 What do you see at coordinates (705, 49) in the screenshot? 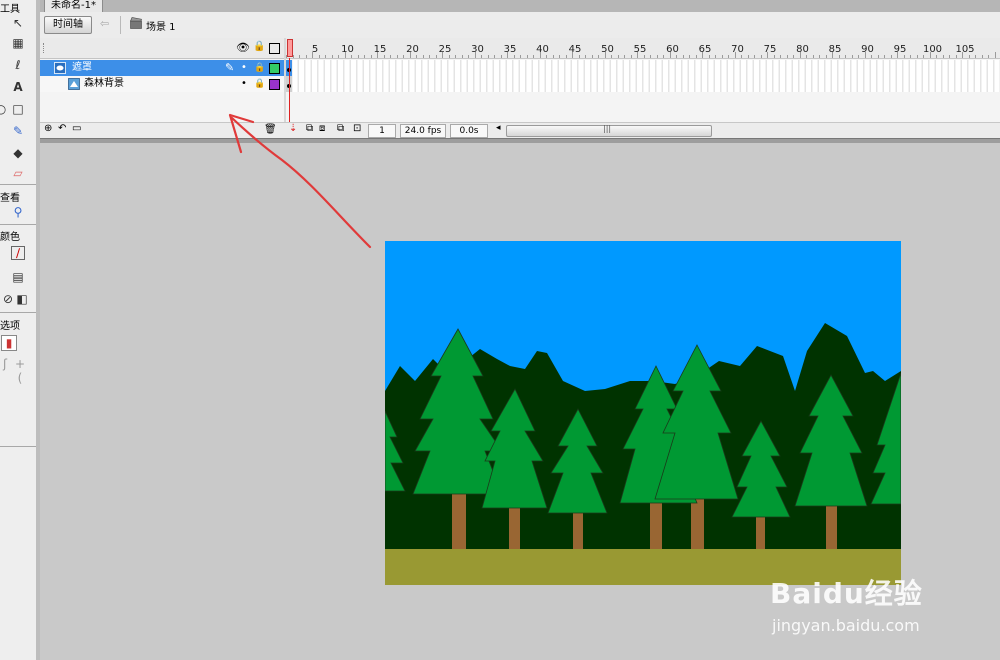
I see `ruler-frame-number: 65` at bounding box center [705, 49].